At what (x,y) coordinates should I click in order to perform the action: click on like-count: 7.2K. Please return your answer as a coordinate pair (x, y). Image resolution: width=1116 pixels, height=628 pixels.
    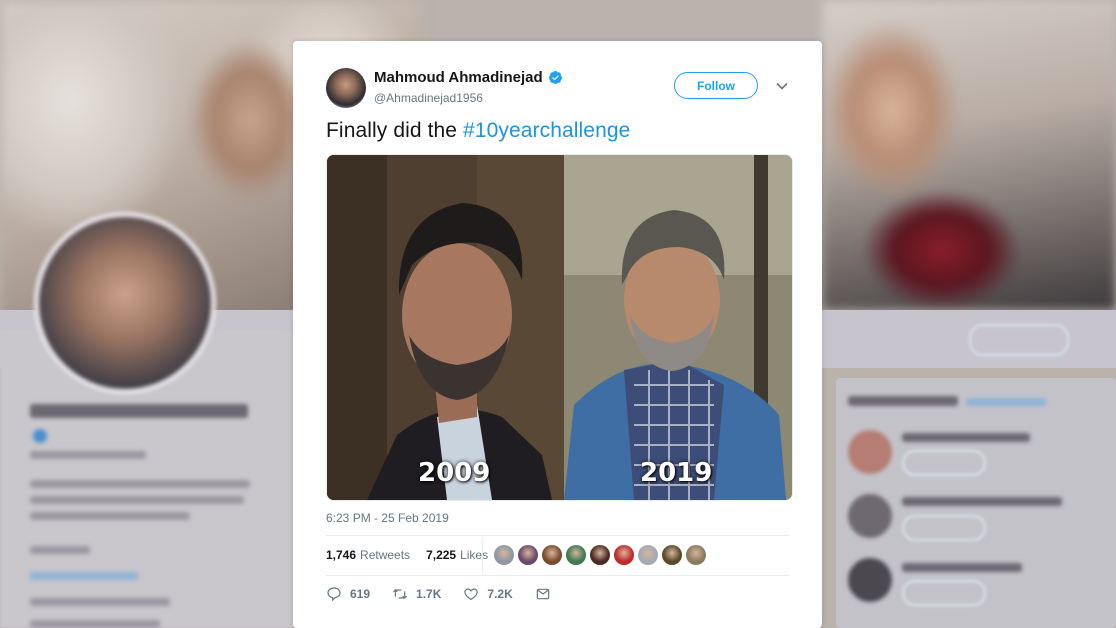
    Looking at the image, I should click on (500, 594).